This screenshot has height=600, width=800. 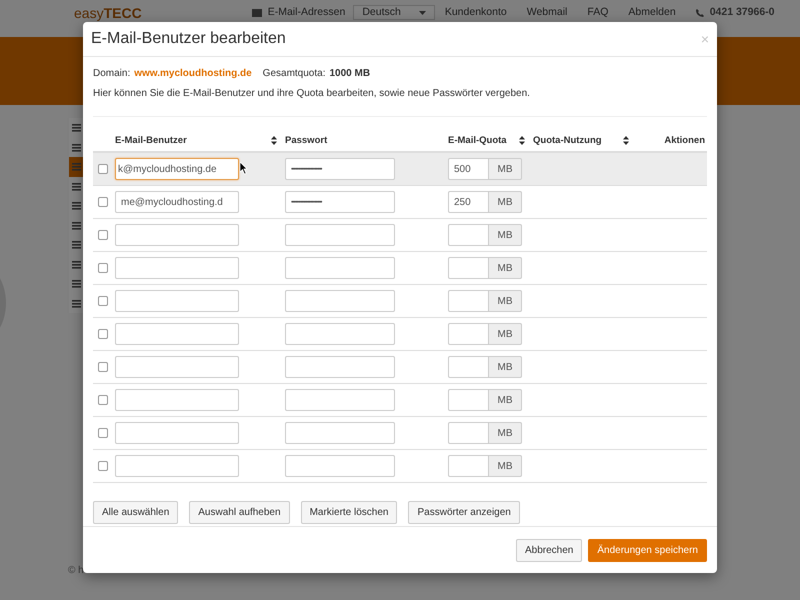 What do you see at coordinates (468, 202) in the screenshot?
I see `quota-field: 250` at bounding box center [468, 202].